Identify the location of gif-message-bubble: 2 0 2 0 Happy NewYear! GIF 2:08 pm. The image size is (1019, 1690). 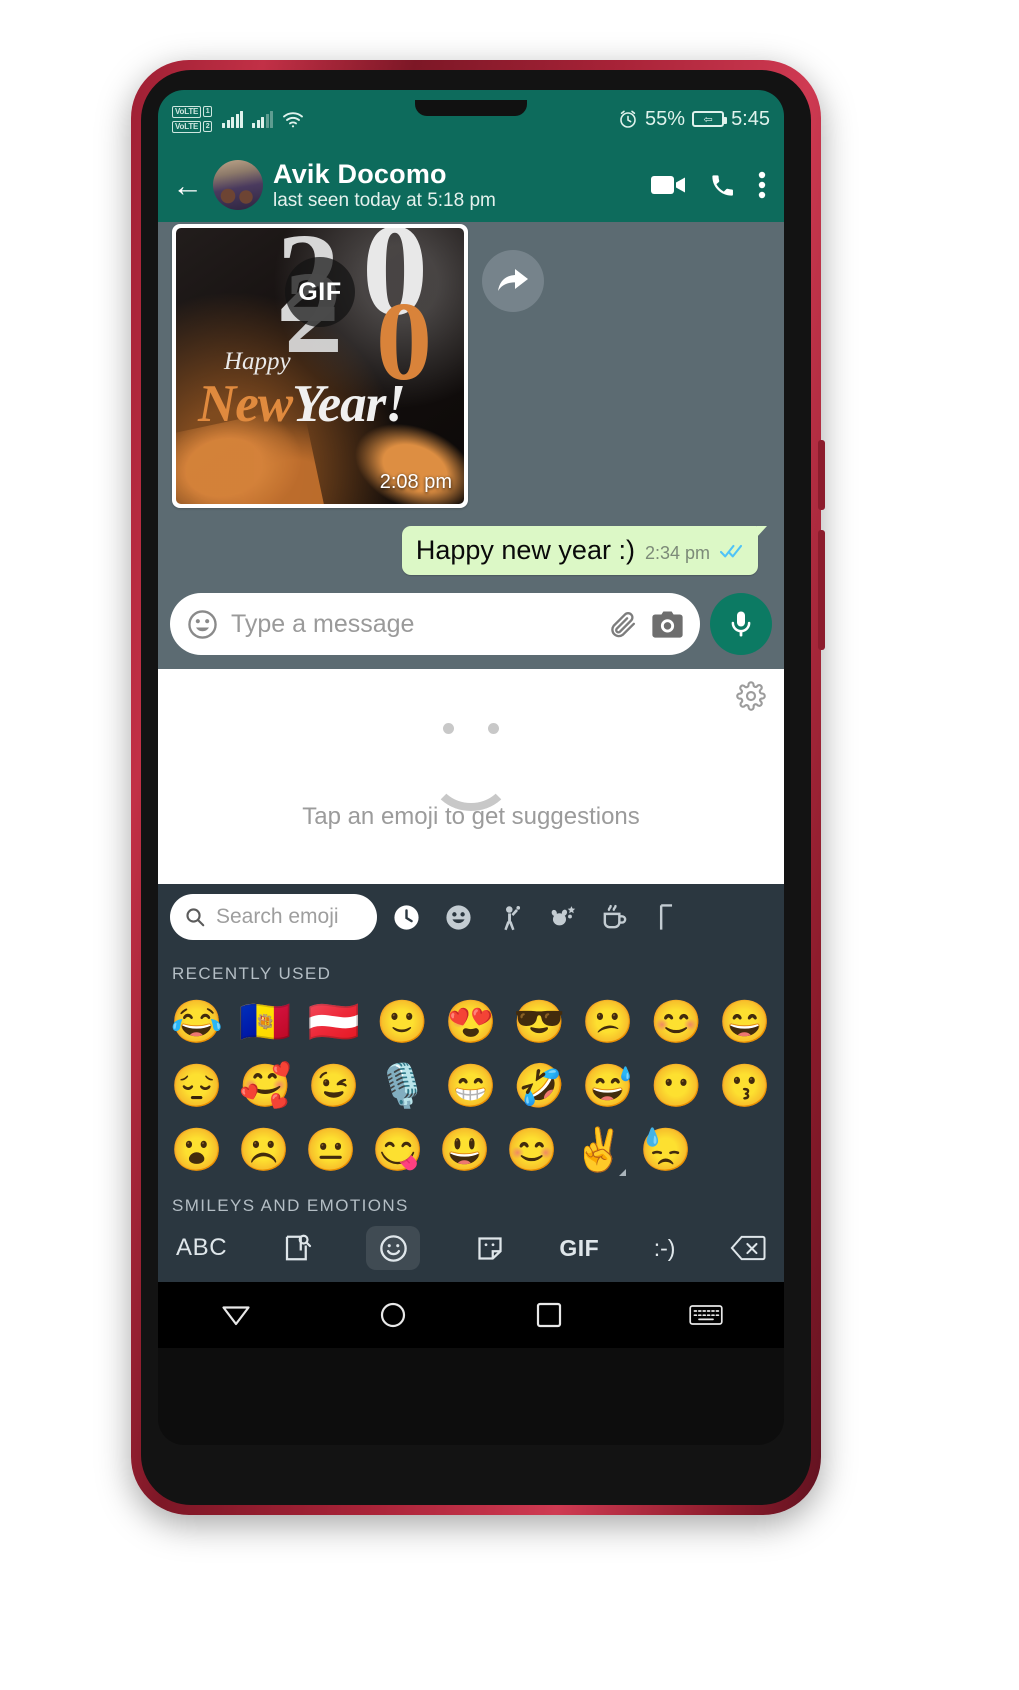
(320, 366).